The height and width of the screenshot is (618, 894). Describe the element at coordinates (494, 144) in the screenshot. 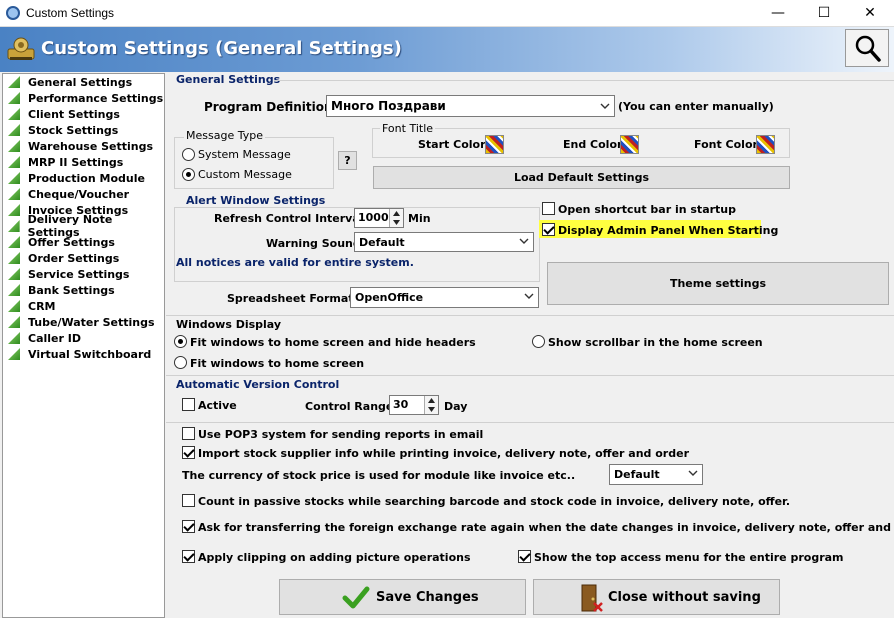

I see `start-color-picker-icon` at that location.